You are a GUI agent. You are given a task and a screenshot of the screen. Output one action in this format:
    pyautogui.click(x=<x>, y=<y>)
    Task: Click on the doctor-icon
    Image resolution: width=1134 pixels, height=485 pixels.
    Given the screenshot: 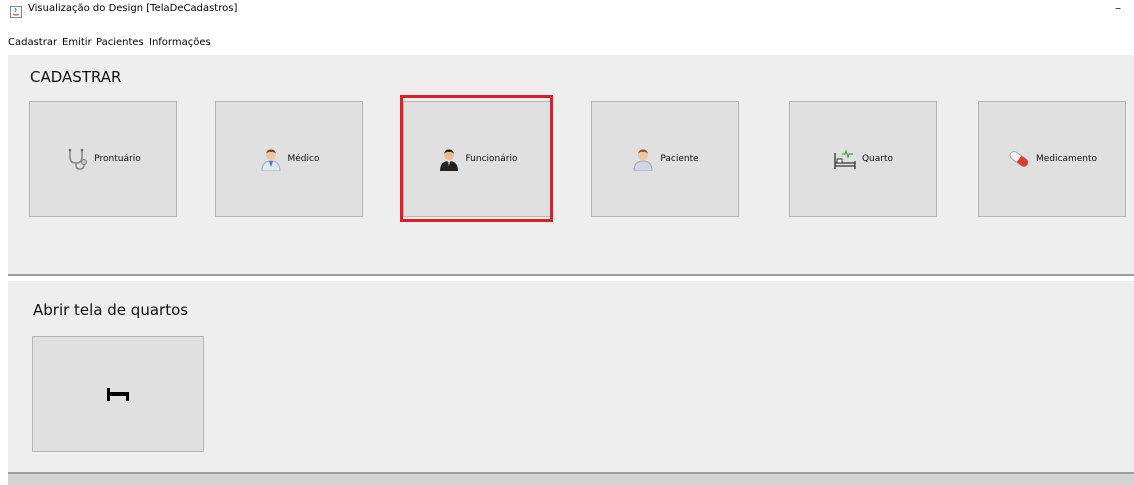 What is the action you would take?
    pyautogui.click(x=271, y=159)
    